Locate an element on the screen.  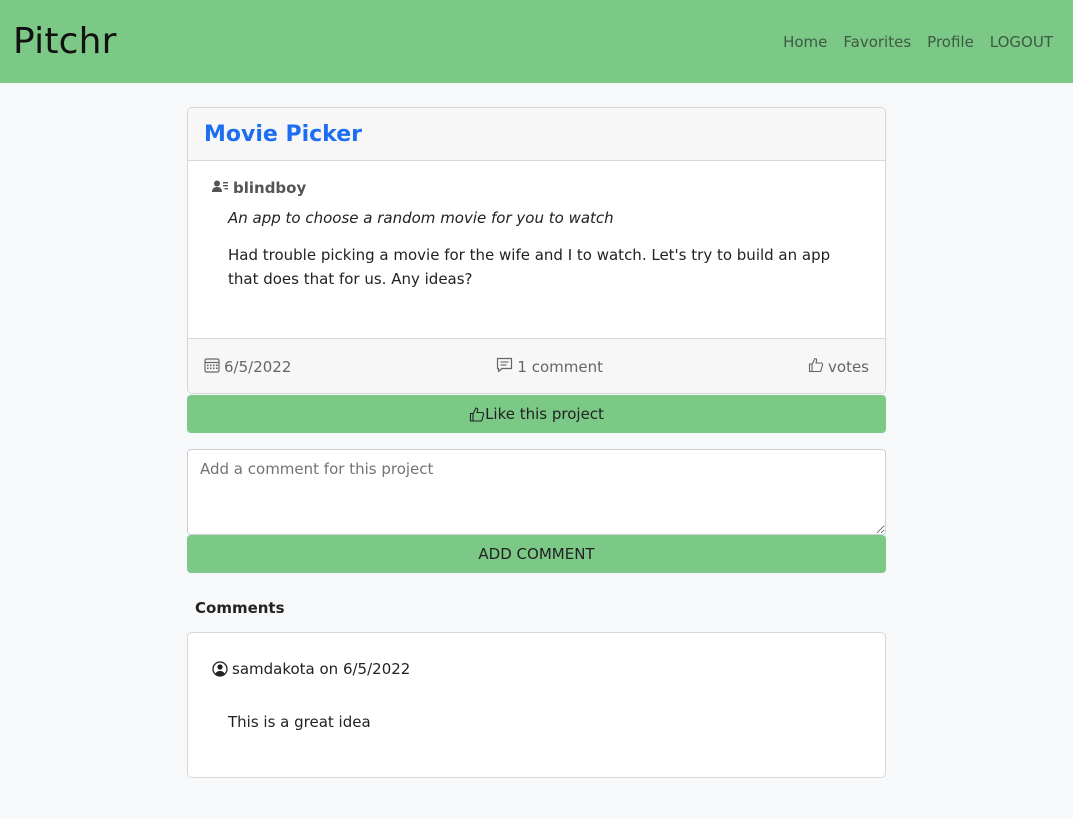
brand-logo: Pitchr is located at coordinates (65, 41).